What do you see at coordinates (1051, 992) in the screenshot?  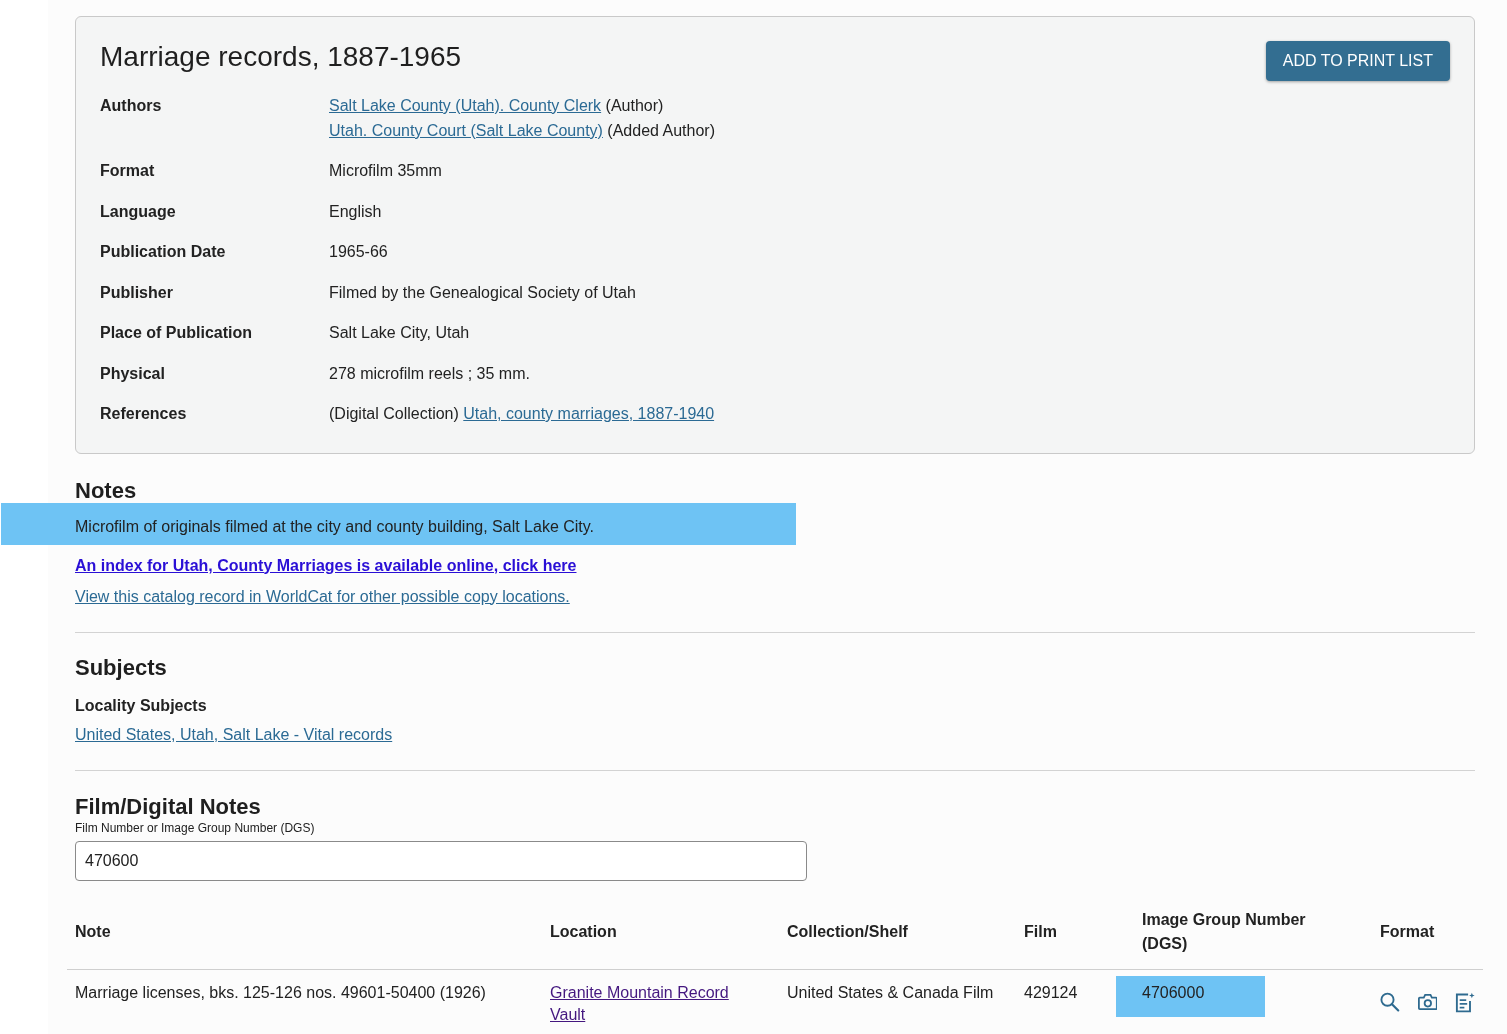 I see `table-cell-text: 429124` at bounding box center [1051, 992].